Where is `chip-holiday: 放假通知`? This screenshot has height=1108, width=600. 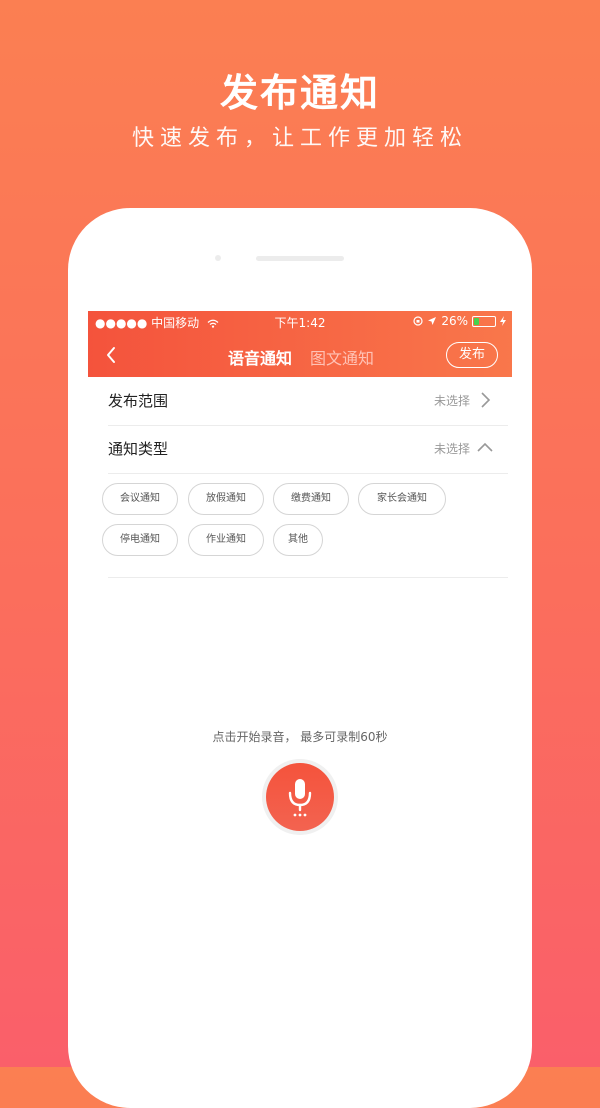 chip-holiday: 放假通知 is located at coordinates (226, 499).